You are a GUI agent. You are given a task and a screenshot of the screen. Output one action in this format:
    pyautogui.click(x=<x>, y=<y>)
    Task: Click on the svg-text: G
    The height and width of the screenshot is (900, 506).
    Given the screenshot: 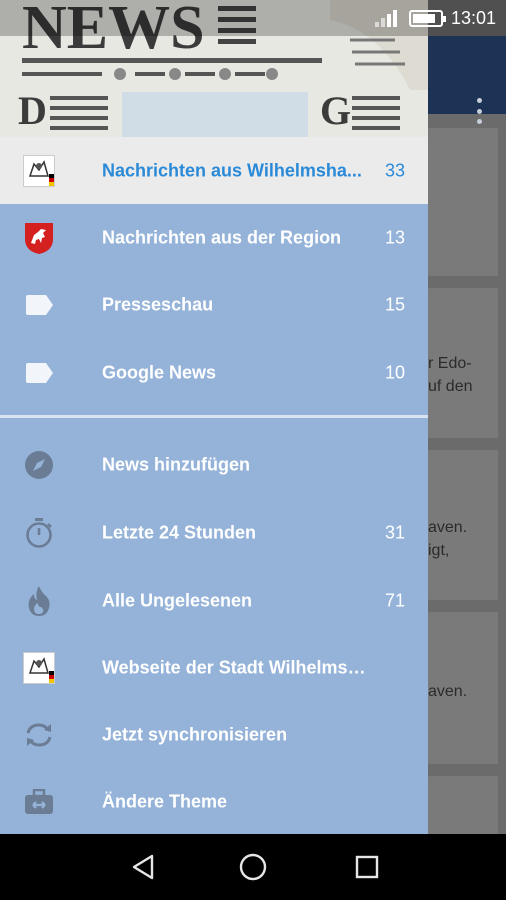 What is the action you would take?
    pyautogui.click(x=335, y=110)
    